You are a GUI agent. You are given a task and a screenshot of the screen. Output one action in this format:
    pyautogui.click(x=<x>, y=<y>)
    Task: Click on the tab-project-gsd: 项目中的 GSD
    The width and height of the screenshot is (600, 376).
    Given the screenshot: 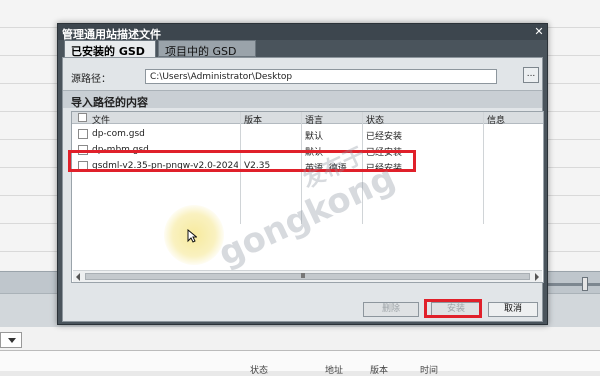 What is the action you would take?
    pyautogui.click(x=207, y=49)
    